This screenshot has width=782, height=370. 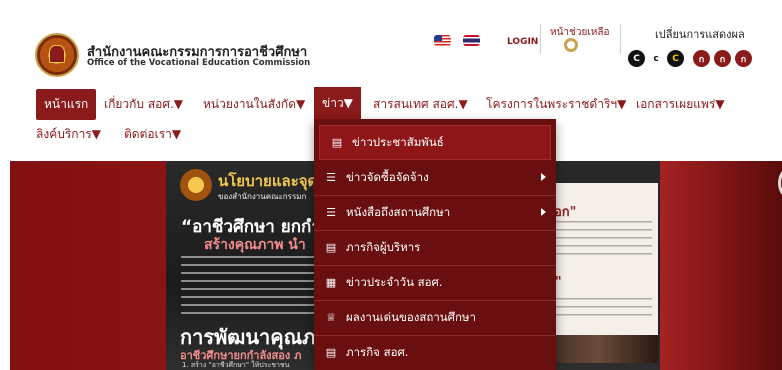 What do you see at coordinates (722, 58) in the screenshot?
I see `font-medium-button: ก` at bounding box center [722, 58].